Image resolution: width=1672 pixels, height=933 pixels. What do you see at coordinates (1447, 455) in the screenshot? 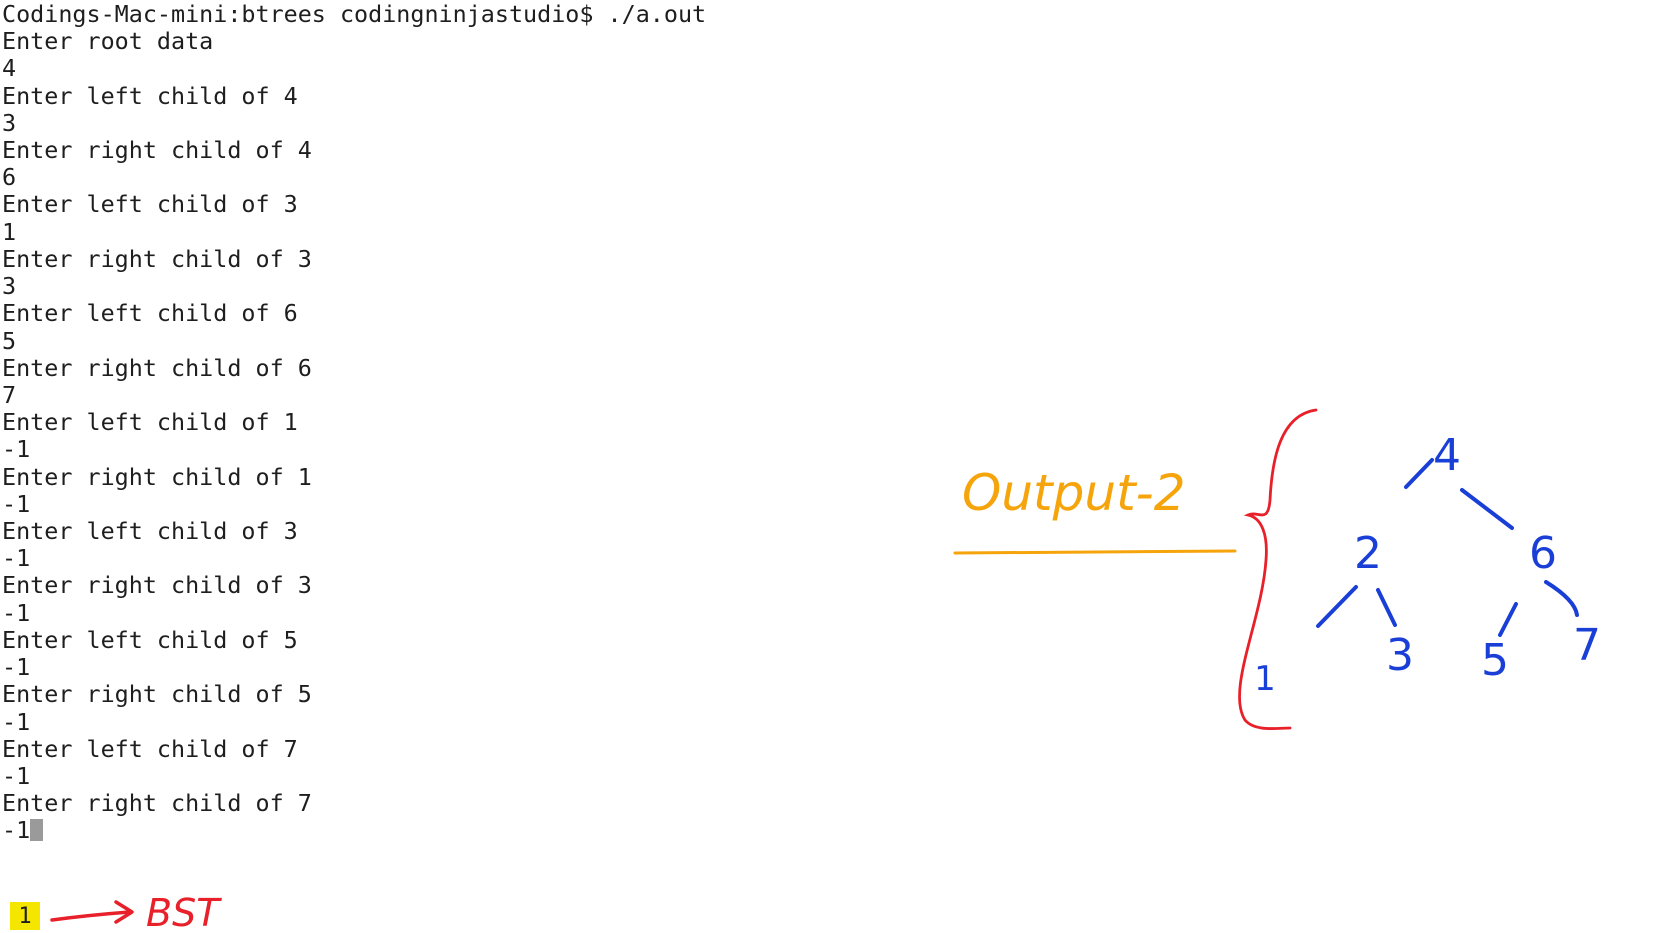
I see `tree-node-root: 4` at bounding box center [1447, 455].